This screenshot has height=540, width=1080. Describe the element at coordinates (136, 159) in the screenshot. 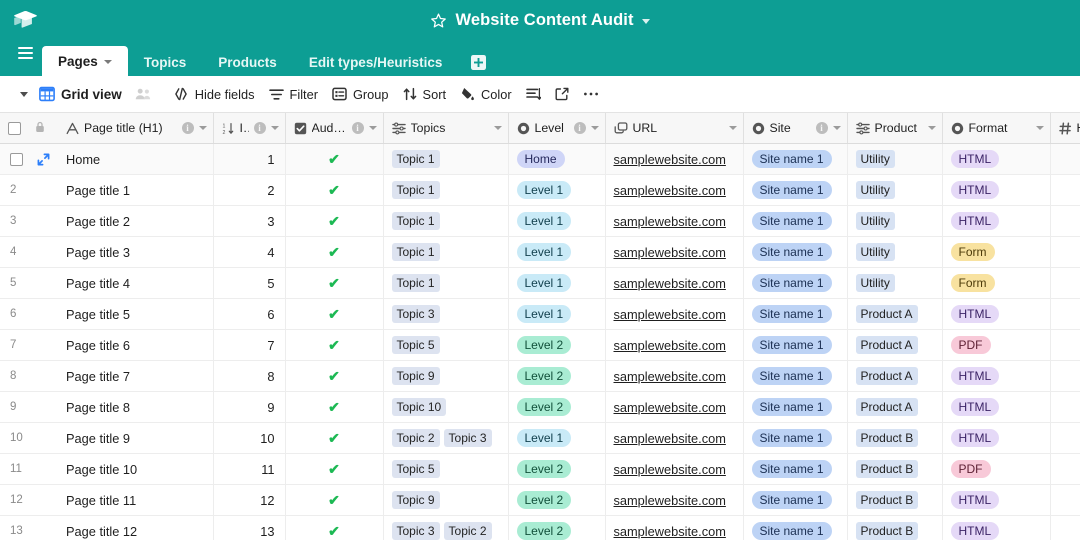

I see `cell-page-title: Home` at that location.